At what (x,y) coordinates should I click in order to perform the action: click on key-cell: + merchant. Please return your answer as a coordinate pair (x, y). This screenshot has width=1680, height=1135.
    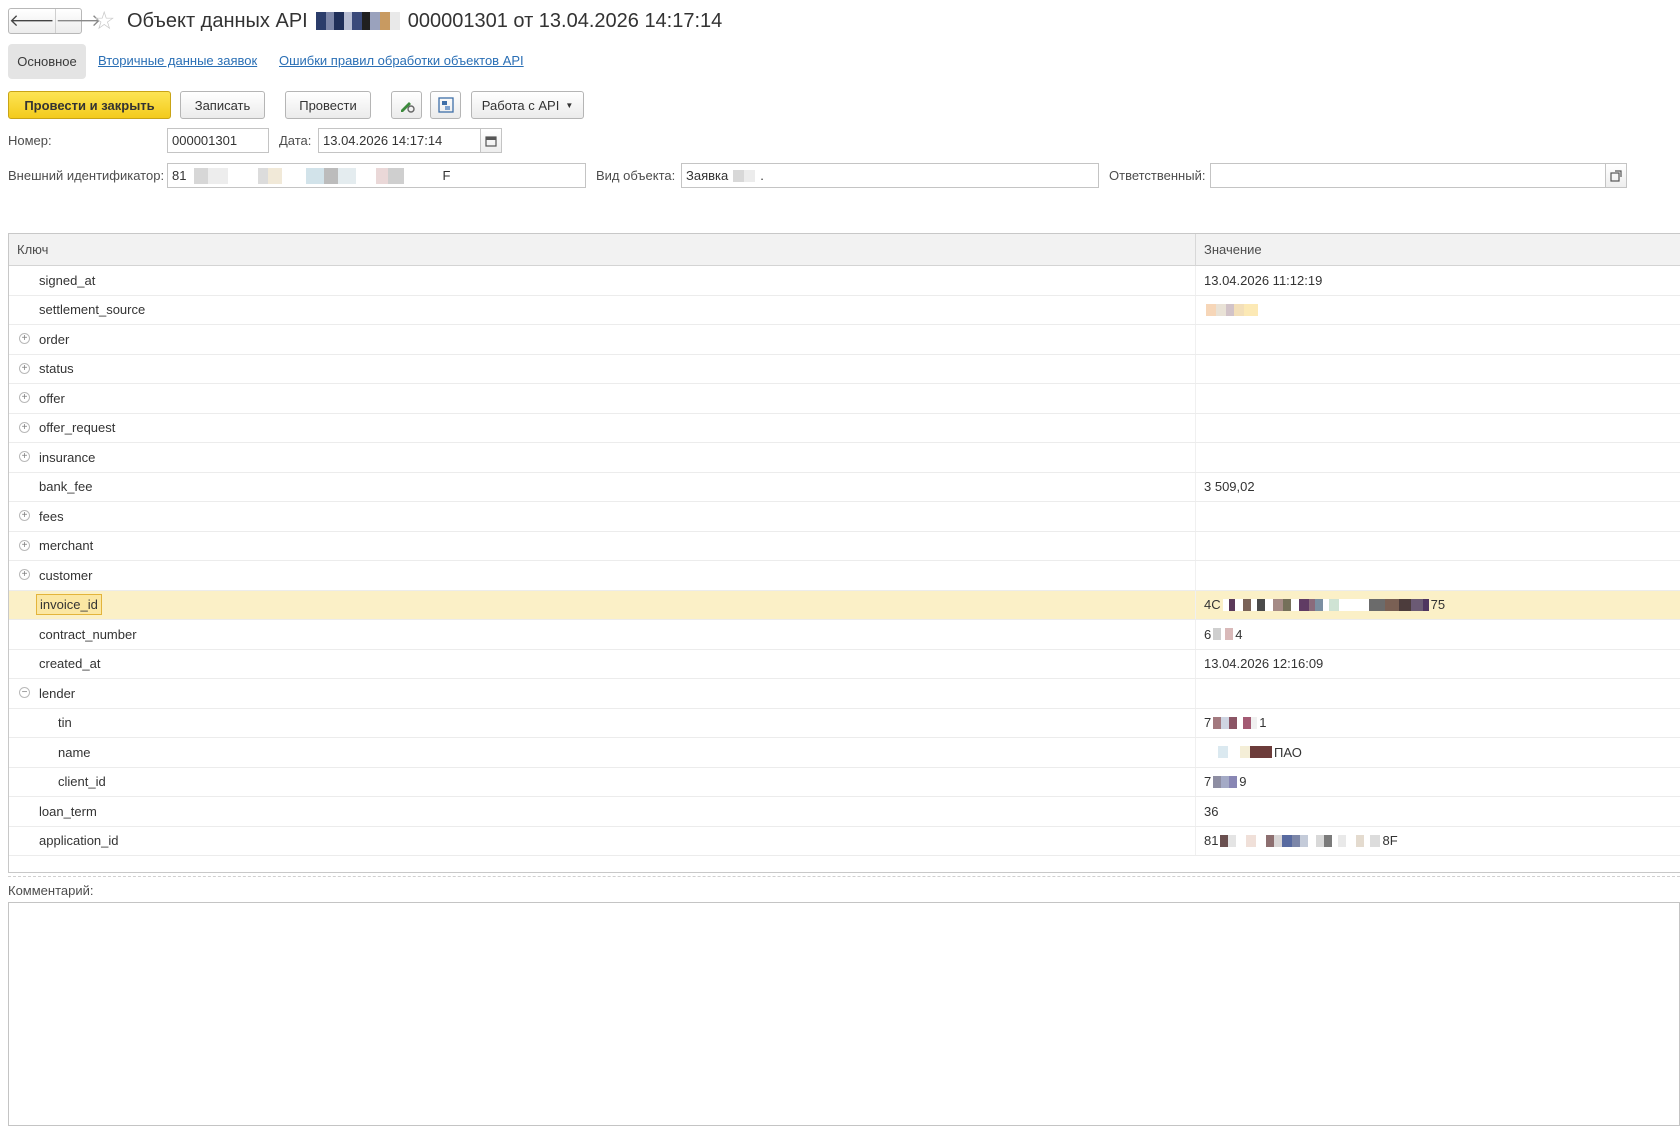
    Looking at the image, I should click on (602, 545).